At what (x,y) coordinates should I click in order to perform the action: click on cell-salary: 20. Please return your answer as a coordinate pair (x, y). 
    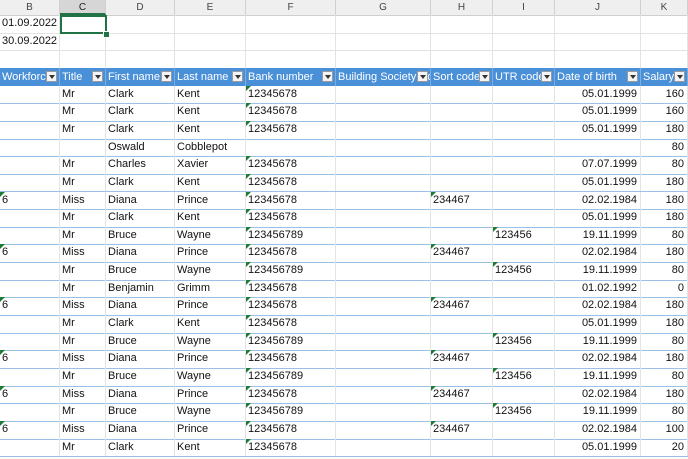
    Looking at the image, I should click on (664, 447).